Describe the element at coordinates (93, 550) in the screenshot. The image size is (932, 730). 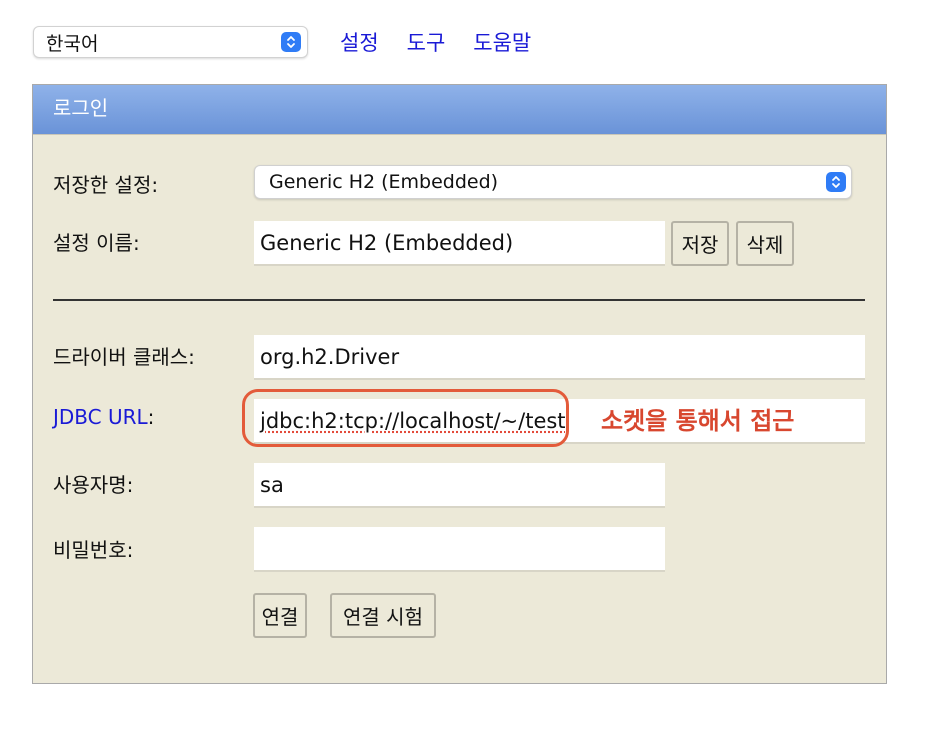
I see `password-label: 비밀번호:` at that location.